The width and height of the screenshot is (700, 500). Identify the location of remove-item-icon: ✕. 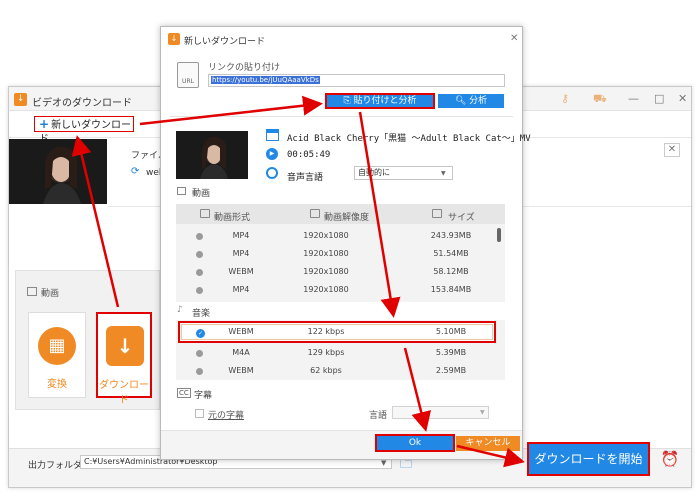
(672, 150).